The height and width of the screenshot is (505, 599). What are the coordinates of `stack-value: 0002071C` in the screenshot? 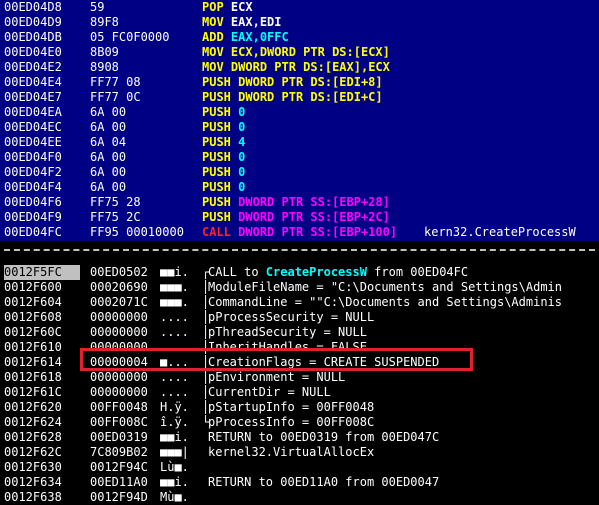 It's located at (119, 302).